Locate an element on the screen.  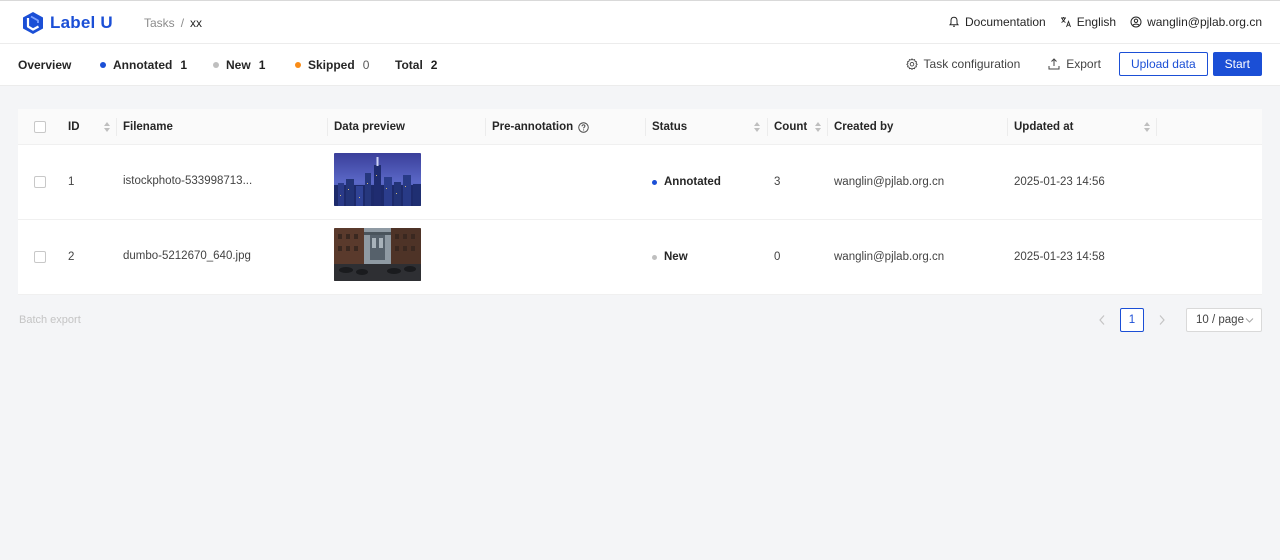
skipped-label: Skipped is located at coordinates (331, 65).